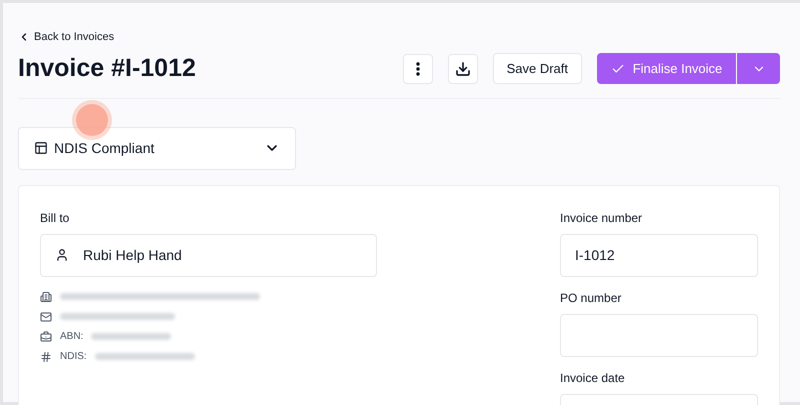 This screenshot has width=800, height=405. What do you see at coordinates (537, 68) in the screenshot?
I see `save-draft-button: Save Draft` at bounding box center [537, 68].